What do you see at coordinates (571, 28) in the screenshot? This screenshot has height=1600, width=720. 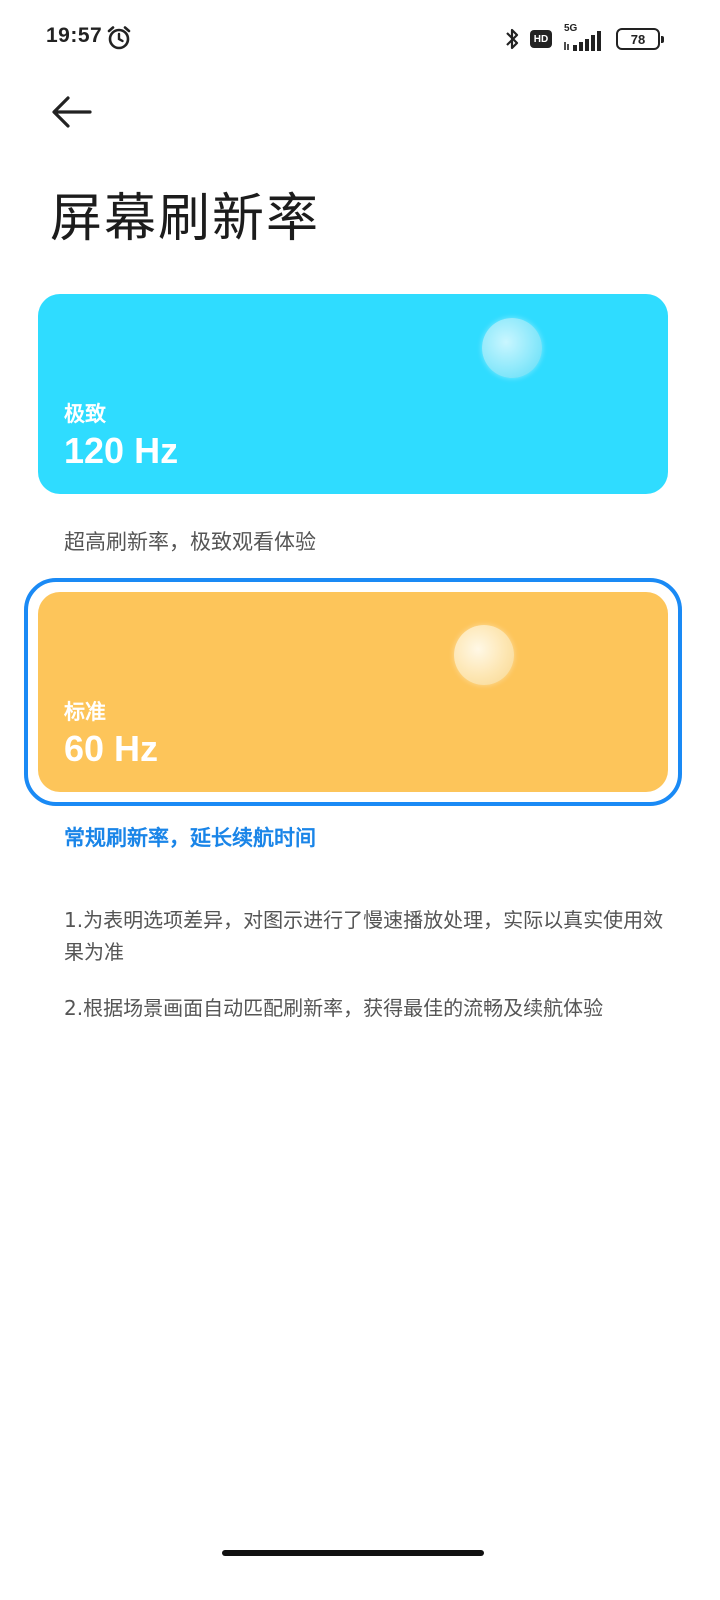 I see `network-type-label: 5G` at bounding box center [571, 28].